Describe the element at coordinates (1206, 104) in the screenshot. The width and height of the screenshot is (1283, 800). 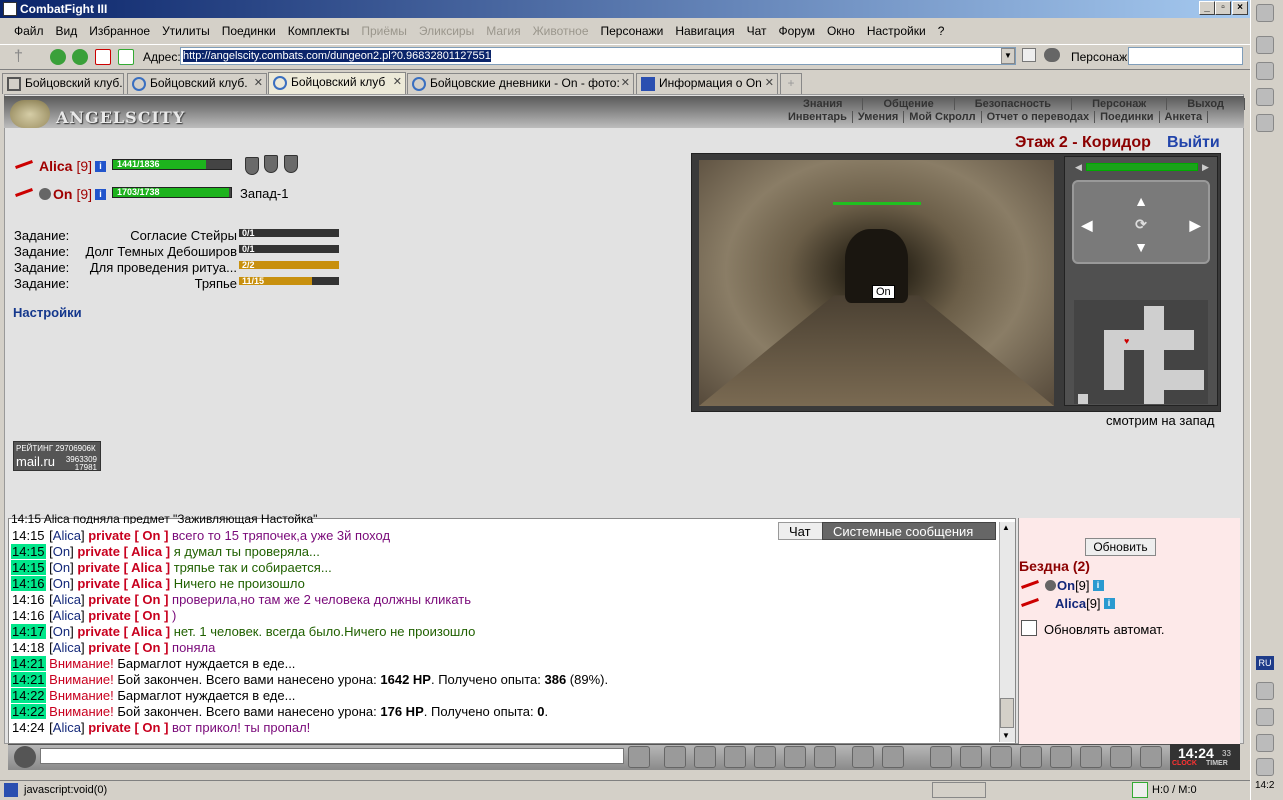
I see `nav-exit: Выход` at that location.